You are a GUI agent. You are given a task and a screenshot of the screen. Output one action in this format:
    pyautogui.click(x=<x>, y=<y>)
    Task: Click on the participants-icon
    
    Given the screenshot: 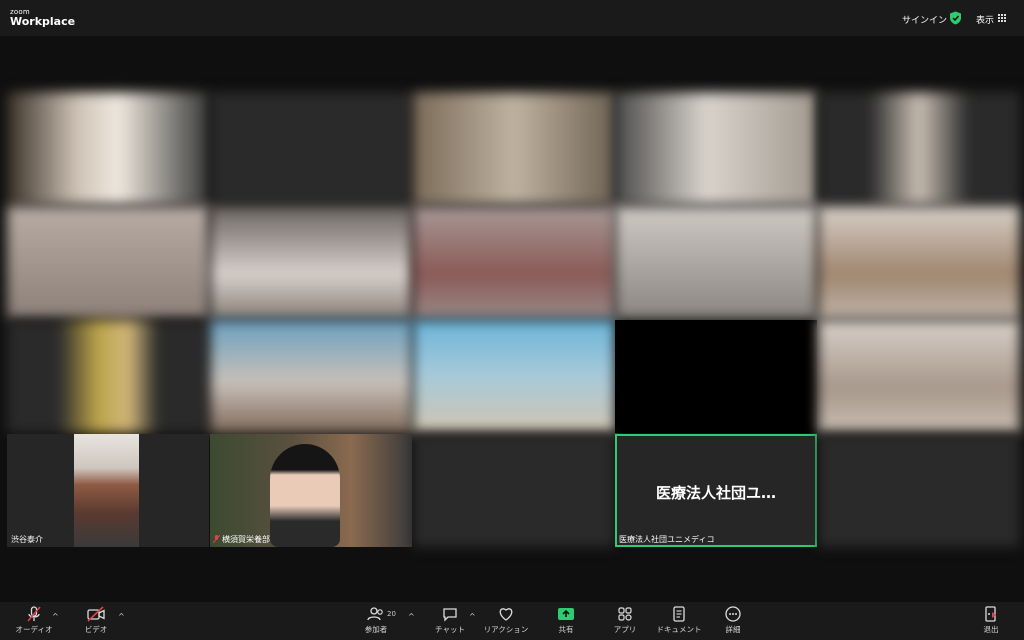 What is the action you would take?
    pyautogui.click(x=375, y=614)
    